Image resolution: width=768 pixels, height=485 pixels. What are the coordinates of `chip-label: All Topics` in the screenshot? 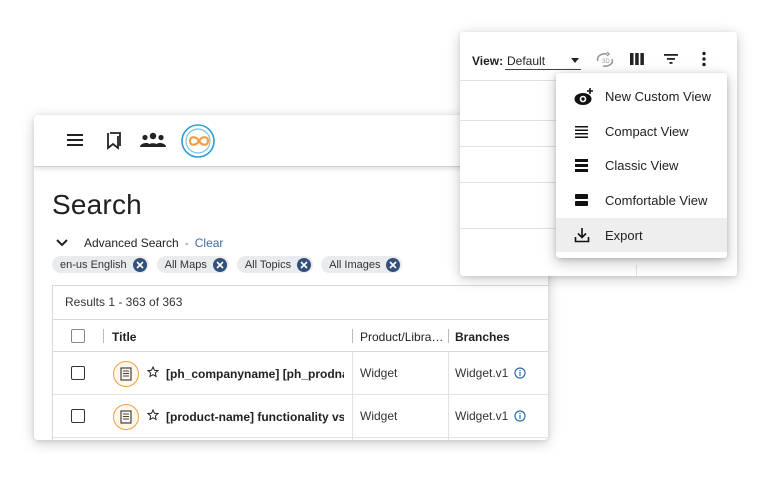 It's located at (268, 264).